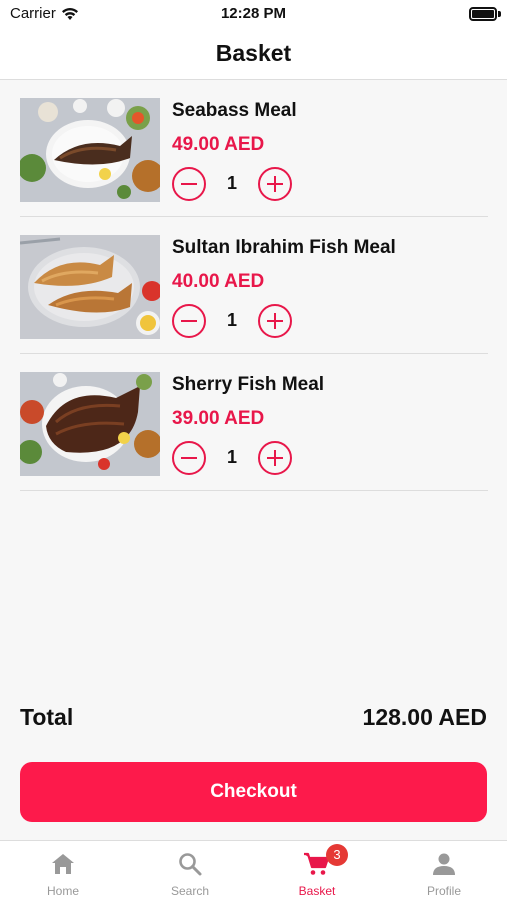 The height and width of the screenshot is (900, 507). I want to click on tab-basket: 3 Basket, so click(317, 870).